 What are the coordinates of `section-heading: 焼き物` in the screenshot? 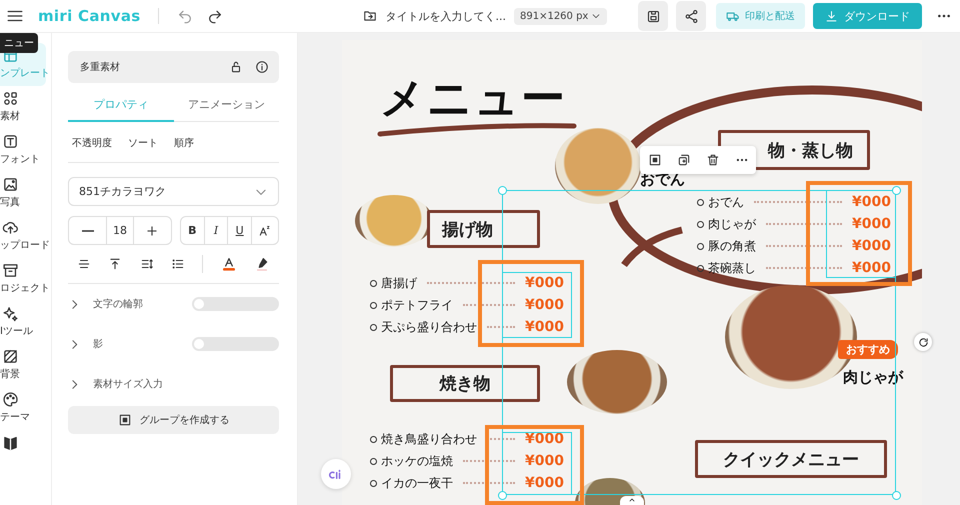 It's located at (465, 383).